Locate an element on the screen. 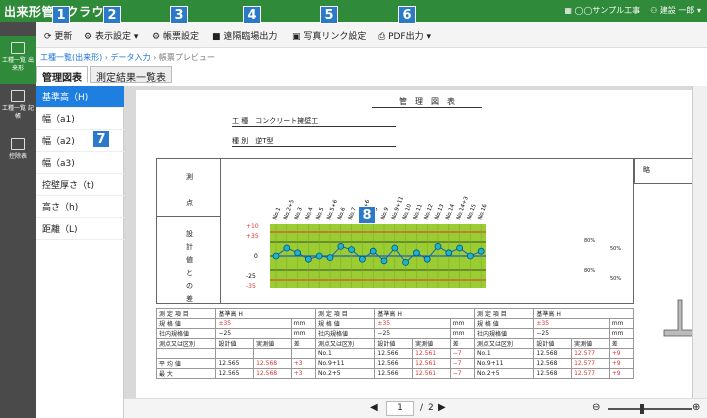  point-label: No.11 is located at coordinates (418, 211).